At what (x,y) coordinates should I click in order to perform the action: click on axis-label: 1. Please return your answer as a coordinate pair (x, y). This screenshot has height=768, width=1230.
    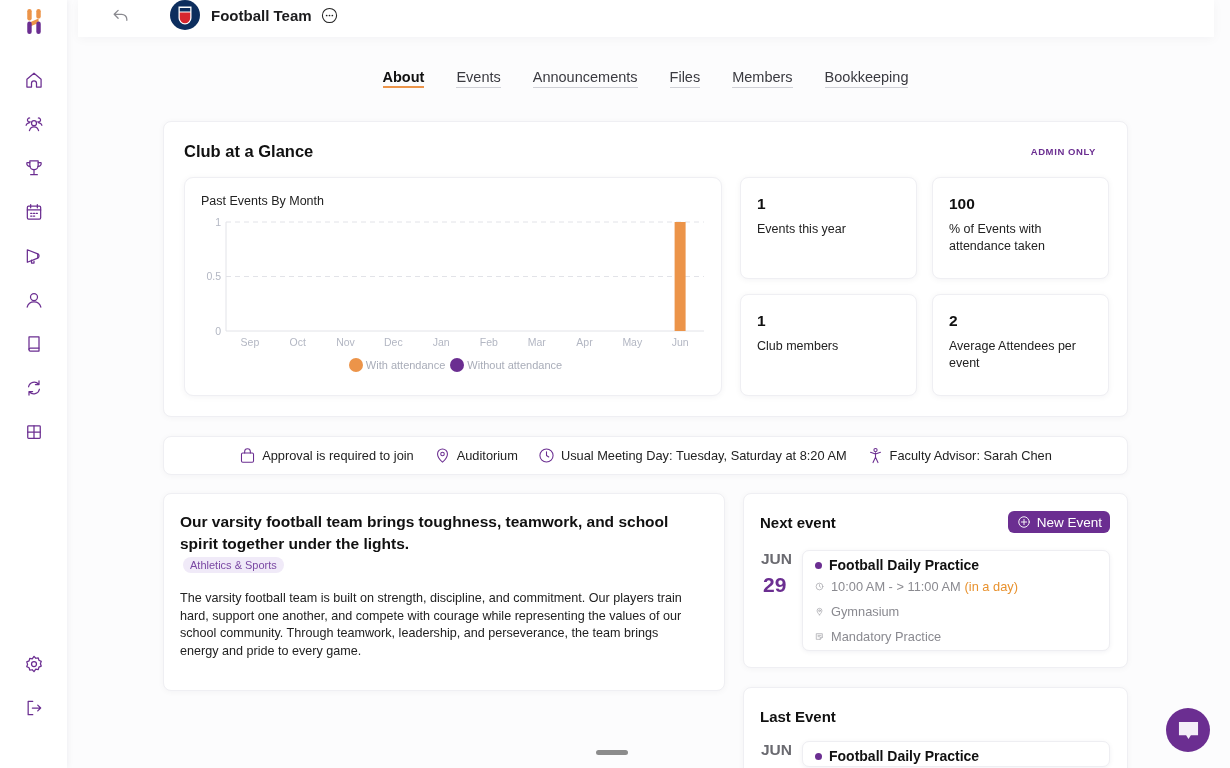
    Looking at the image, I should click on (218, 221).